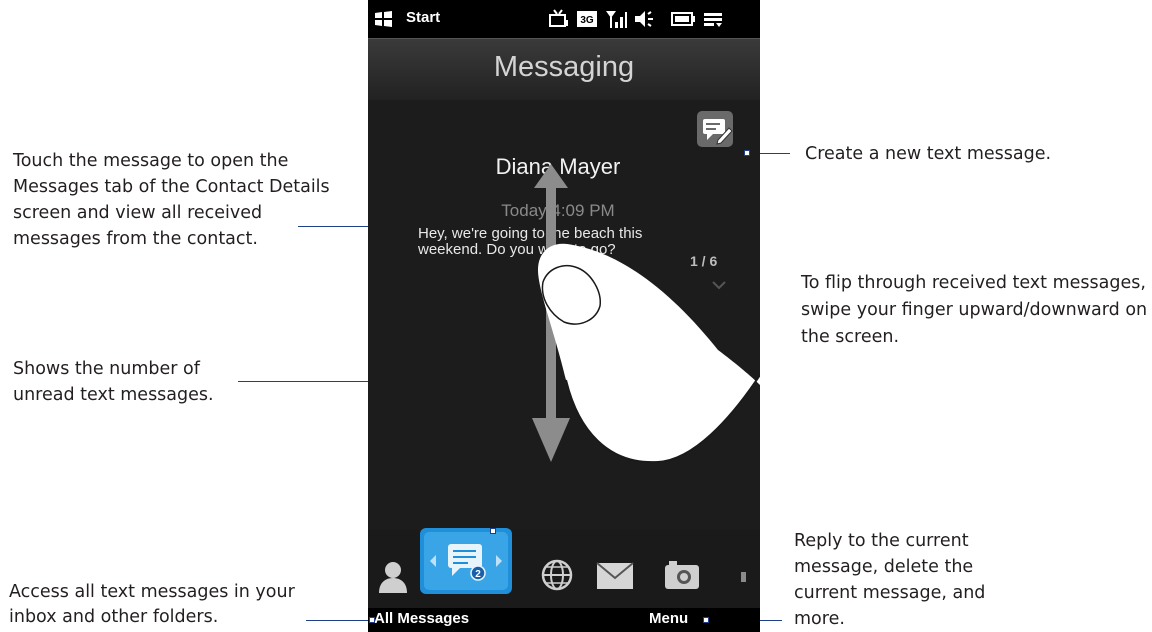 The height and width of the screenshot is (632, 1152). I want to click on contact-name: Diana Mayer, so click(558, 167).